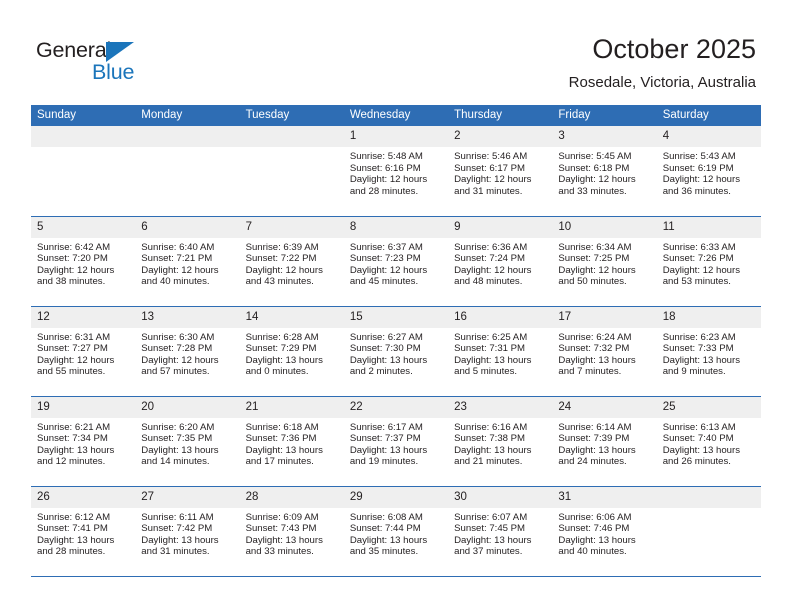  What do you see at coordinates (385, 259) in the screenshot?
I see `sunset-time: Sunset: 7:23 PM` at bounding box center [385, 259].